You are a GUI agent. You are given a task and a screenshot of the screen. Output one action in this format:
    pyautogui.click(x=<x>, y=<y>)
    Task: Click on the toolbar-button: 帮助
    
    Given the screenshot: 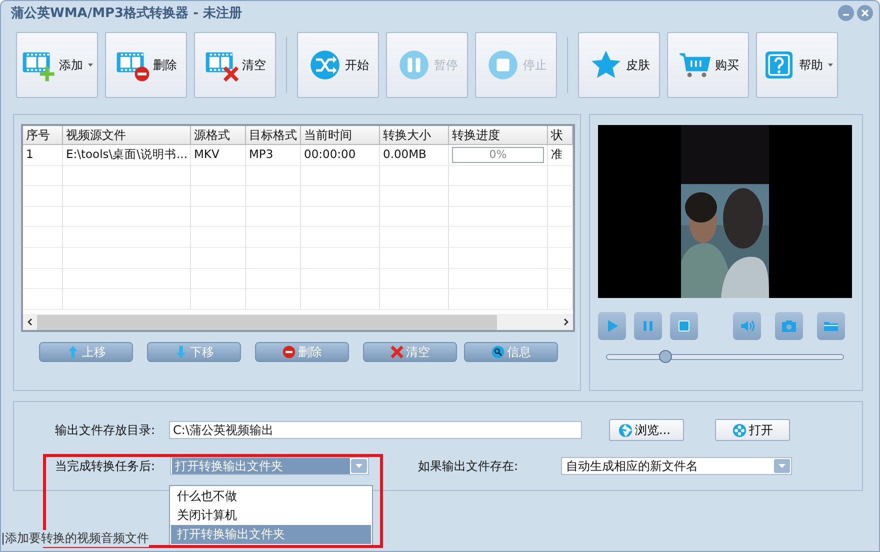 What is the action you would take?
    pyautogui.click(x=797, y=65)
    